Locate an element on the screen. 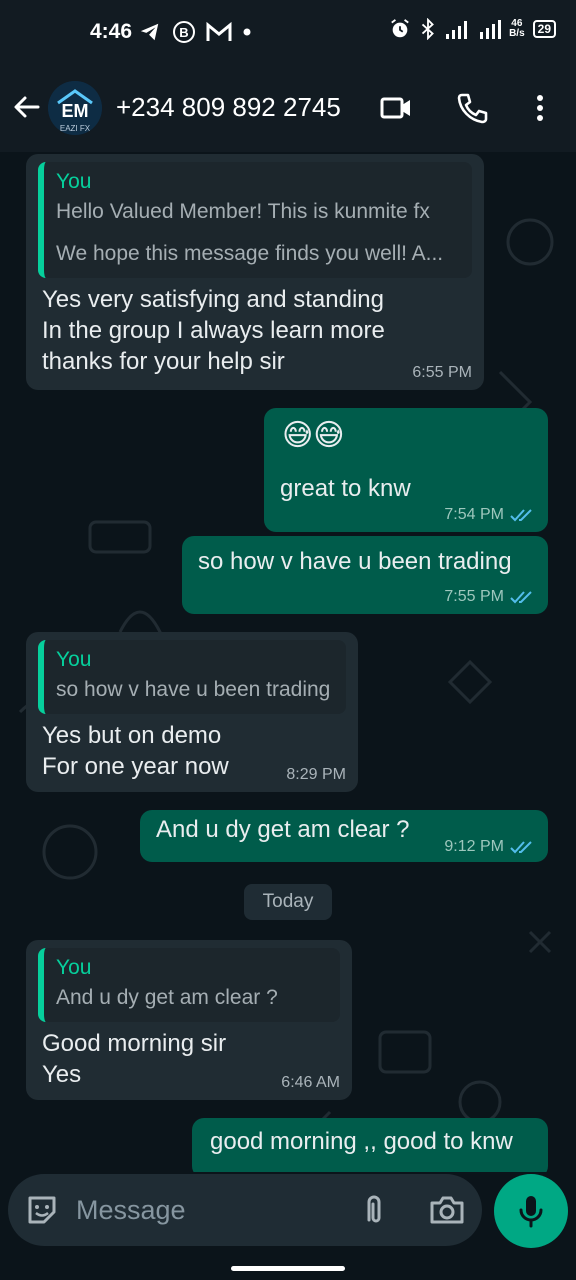 Image resolution: width=576 pixels, height=1280 pixels. message-time: 7:54 PM is located at coordinates (490, 515).